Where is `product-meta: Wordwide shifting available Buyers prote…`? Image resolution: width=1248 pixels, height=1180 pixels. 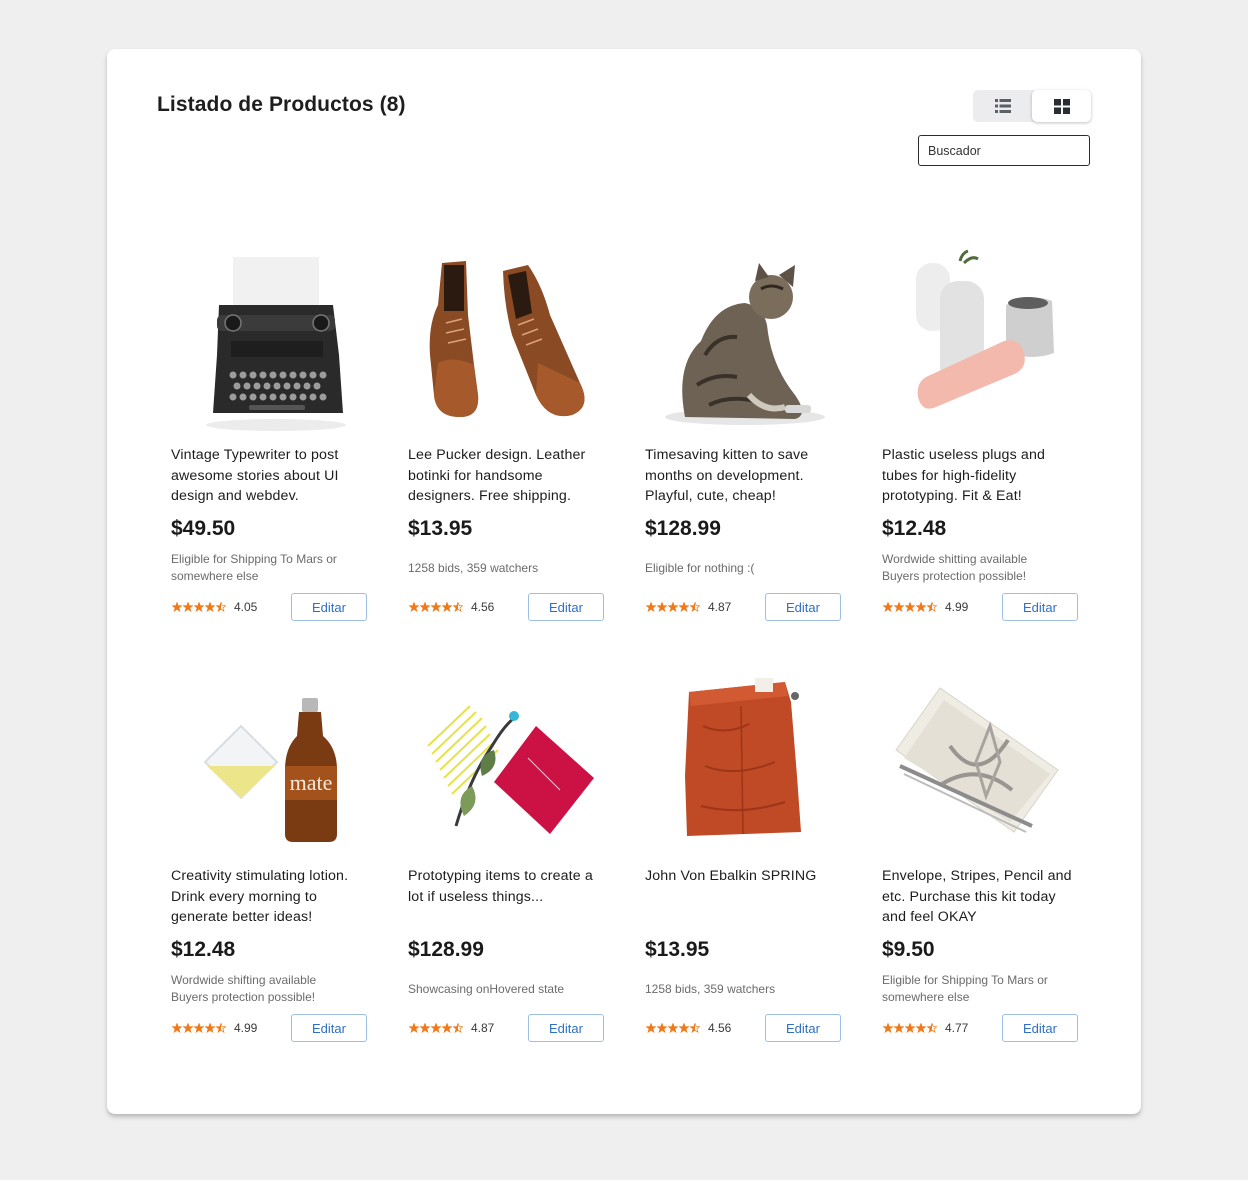
product-meta: Wordwide shifting available Buyers prote… is located at coordinates (244, 988).